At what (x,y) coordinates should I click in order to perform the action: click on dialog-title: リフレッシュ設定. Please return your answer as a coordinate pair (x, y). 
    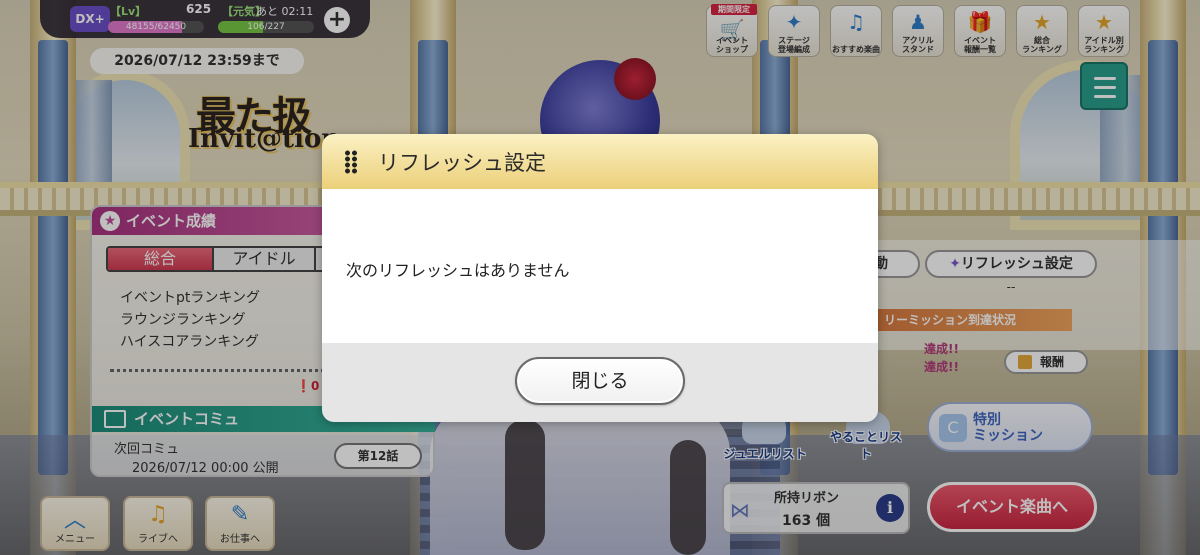
    Looking at the image, I should click on (462, 163).